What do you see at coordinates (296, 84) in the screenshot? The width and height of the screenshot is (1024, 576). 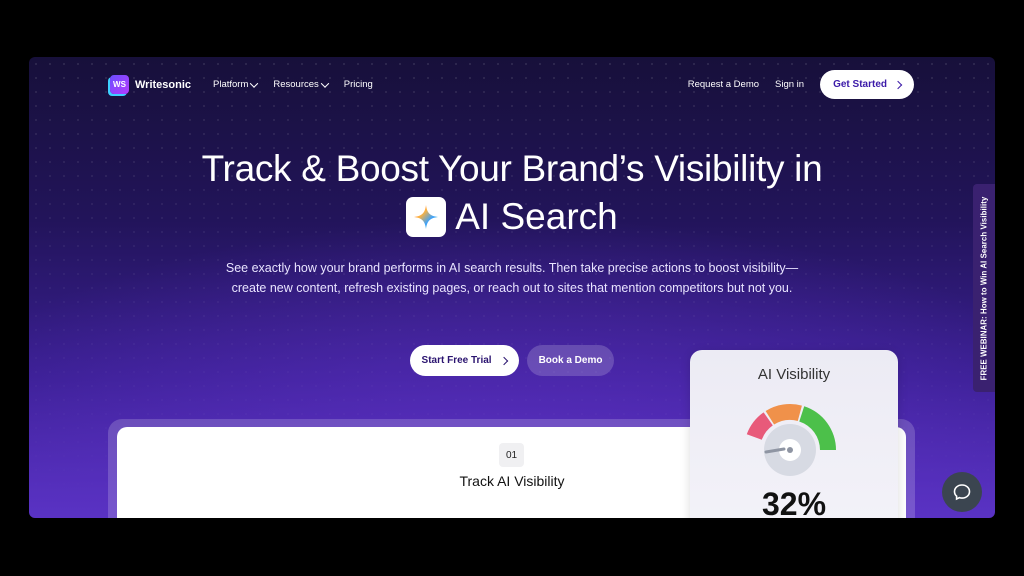 I see `nav-resources-label: Resources` at bounding box center [296, 84].